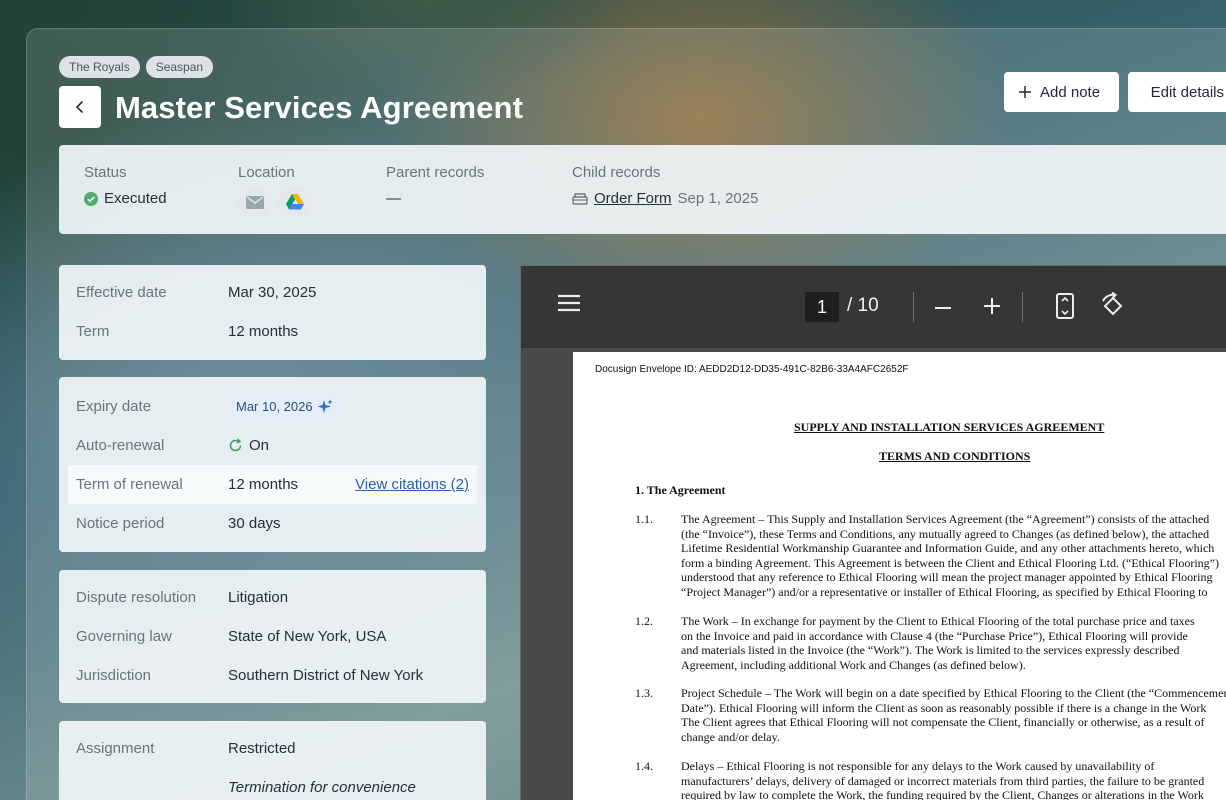 Image resolution: width=1226 pixels, height=800 pixels. Describe the element at coordinates (121, 292) in the screenshot. I see `effective-date-label: Effective date` at that location.